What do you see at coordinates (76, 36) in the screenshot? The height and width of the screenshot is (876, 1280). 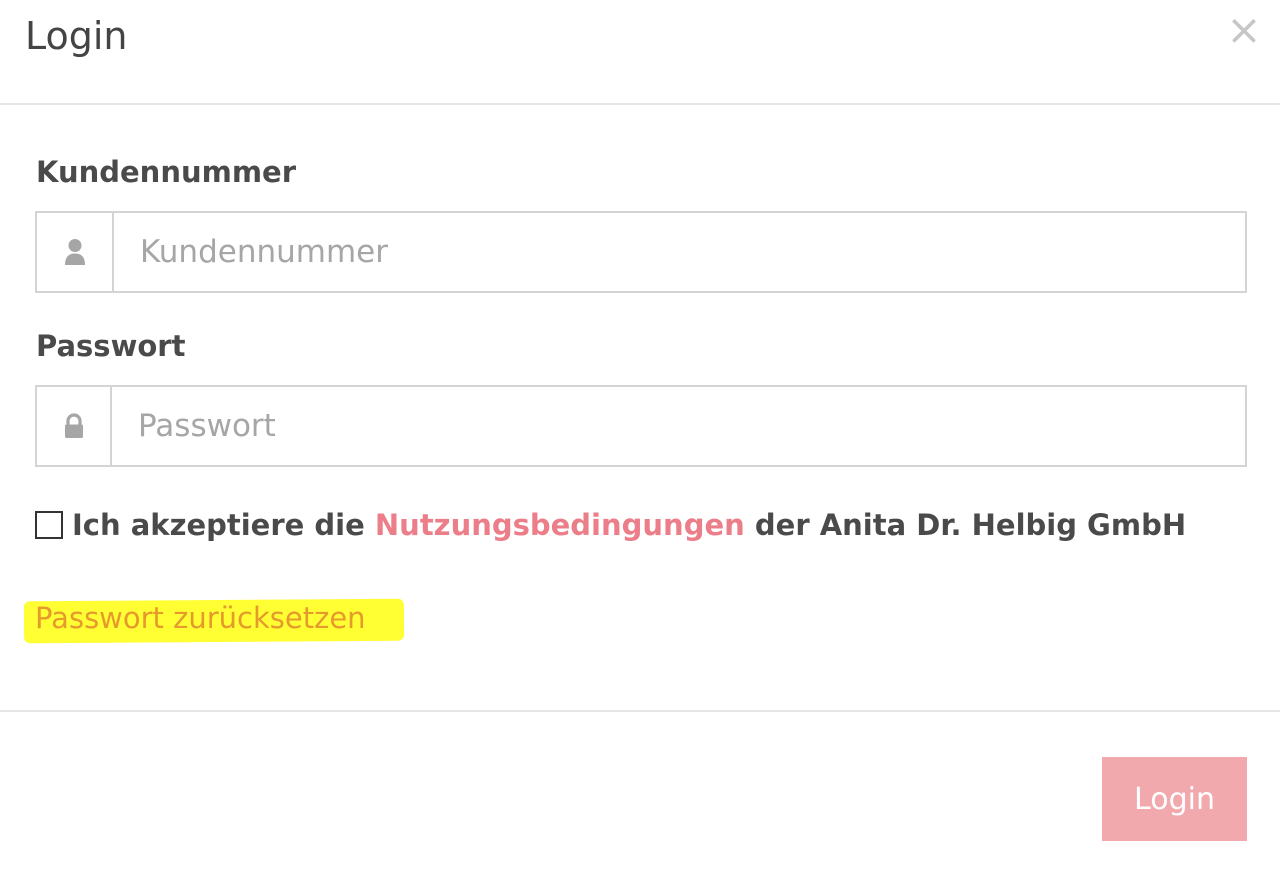 I see `modal-title: Login` at bounding box center [76, 36].